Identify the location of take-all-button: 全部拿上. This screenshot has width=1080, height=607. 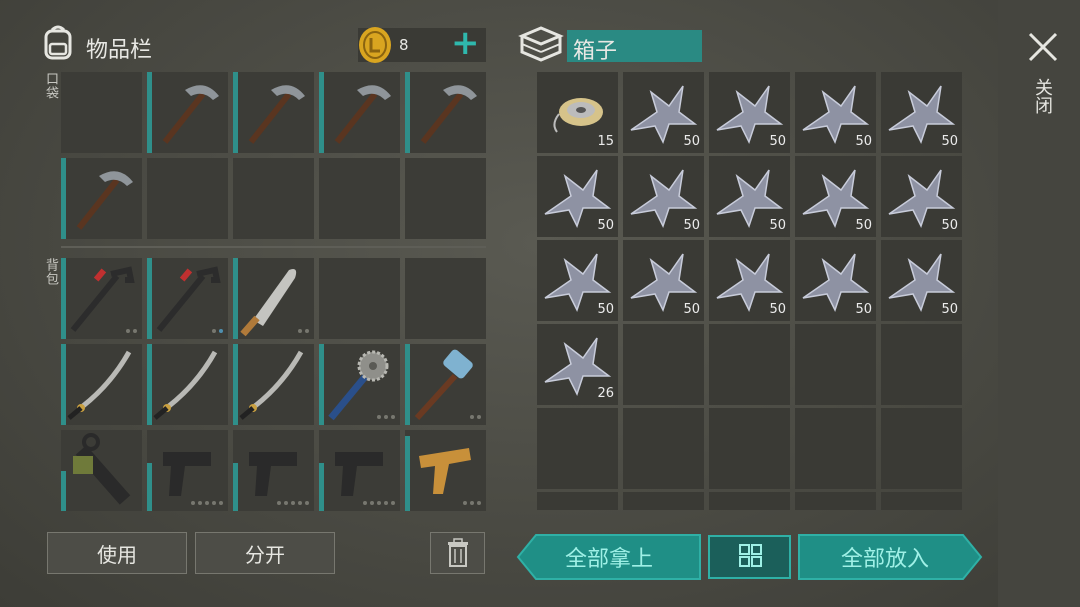
(609, 557).